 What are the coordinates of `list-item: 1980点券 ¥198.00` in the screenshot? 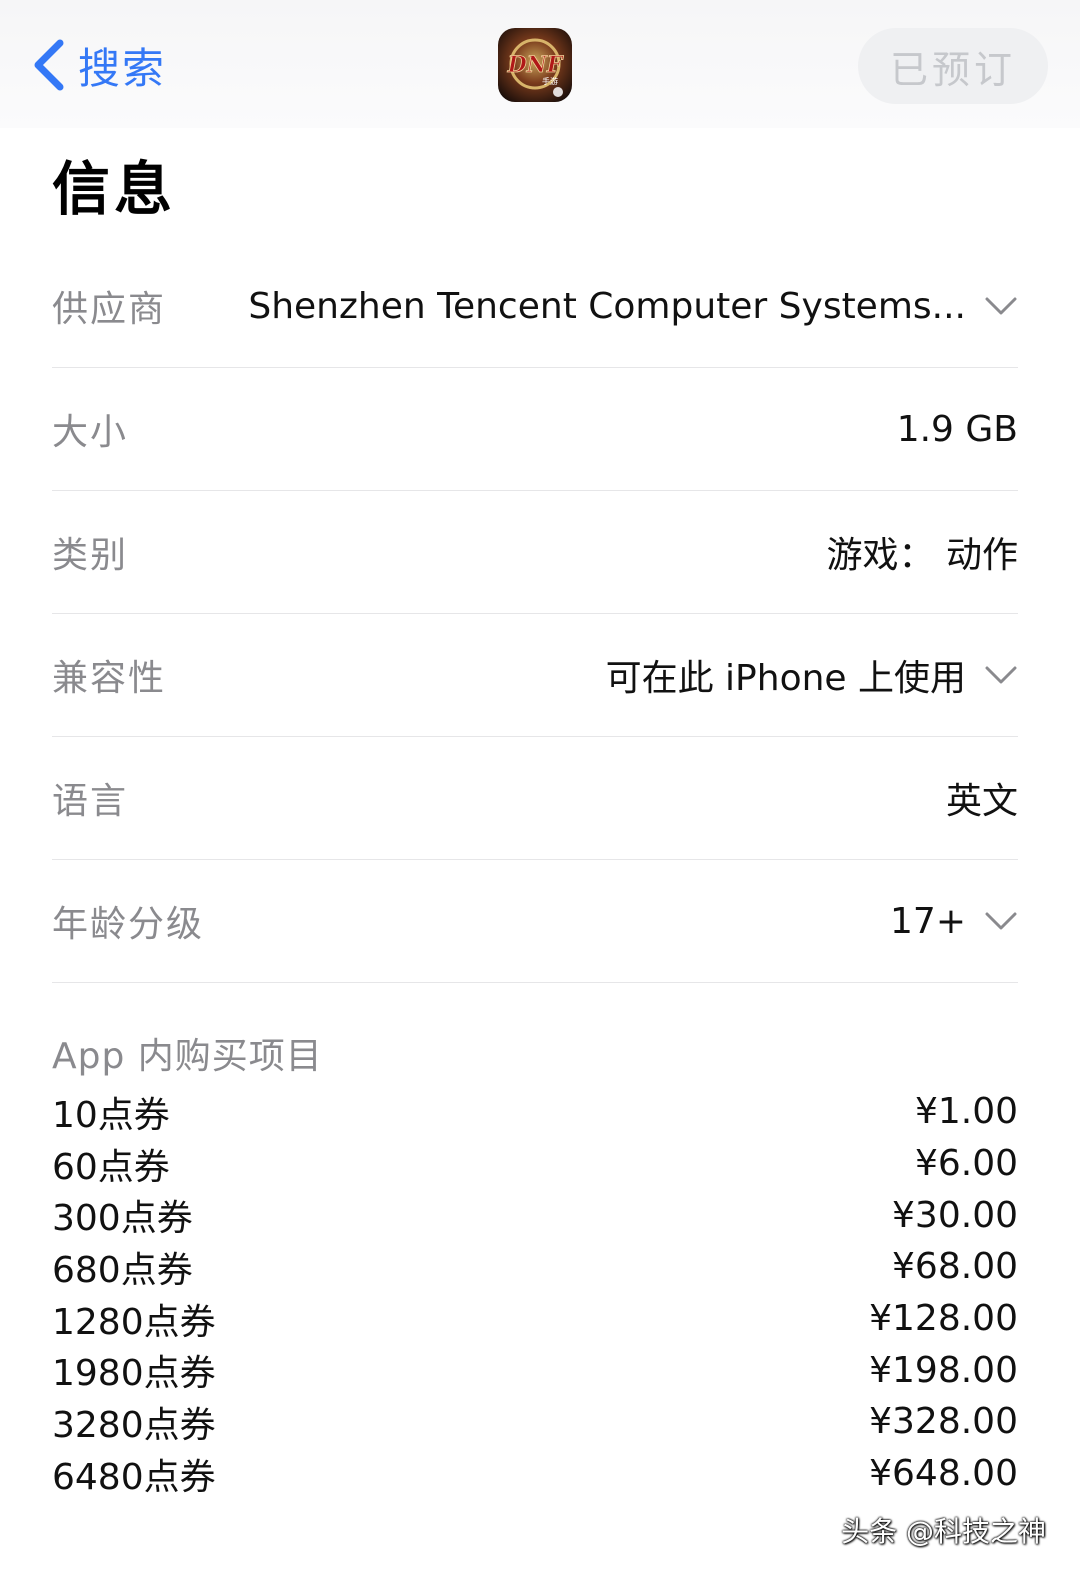 It's located at (535, 1370).